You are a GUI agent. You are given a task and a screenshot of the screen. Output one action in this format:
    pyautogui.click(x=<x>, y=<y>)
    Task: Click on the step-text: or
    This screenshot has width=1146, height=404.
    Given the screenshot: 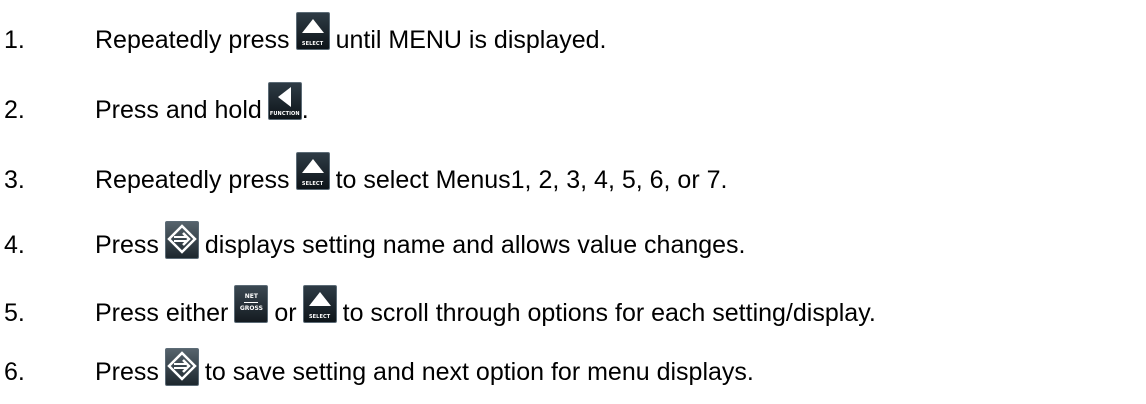 What is the action you would take?
    pyautogui.click(x=285, y=312)
    